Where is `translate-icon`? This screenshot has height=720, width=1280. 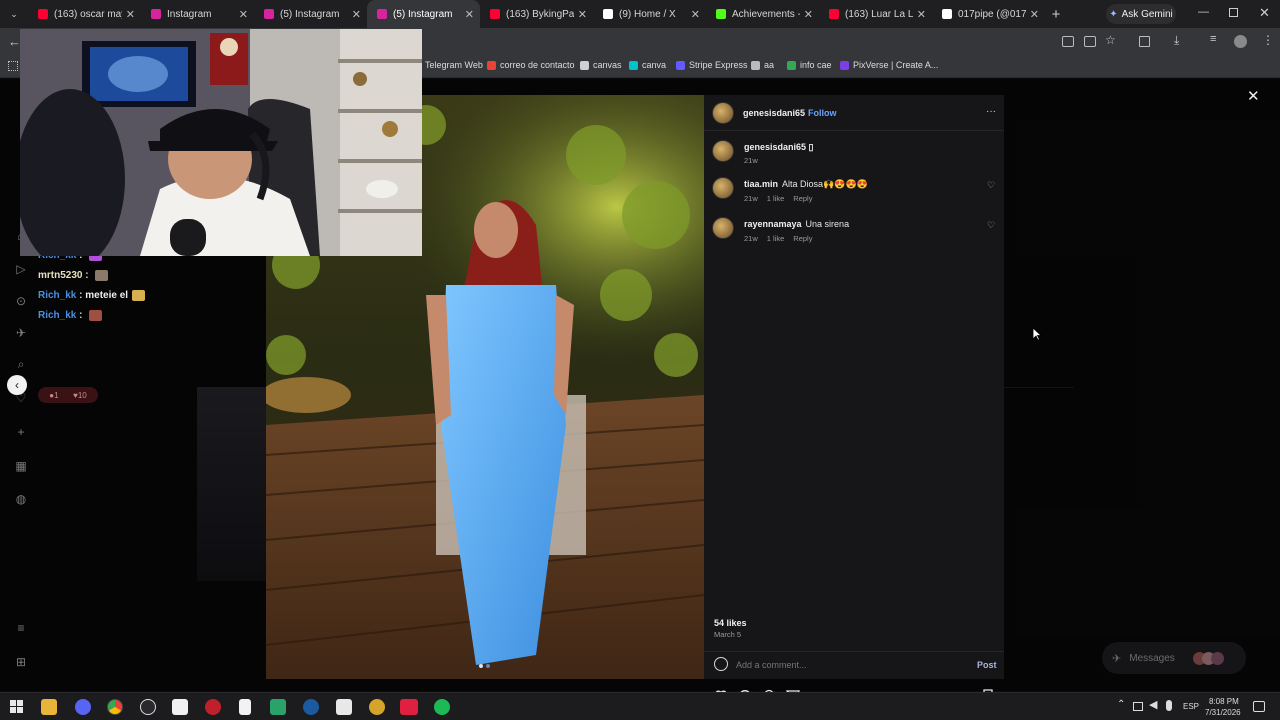
translate-icon is located at coordinates (1068, 41).